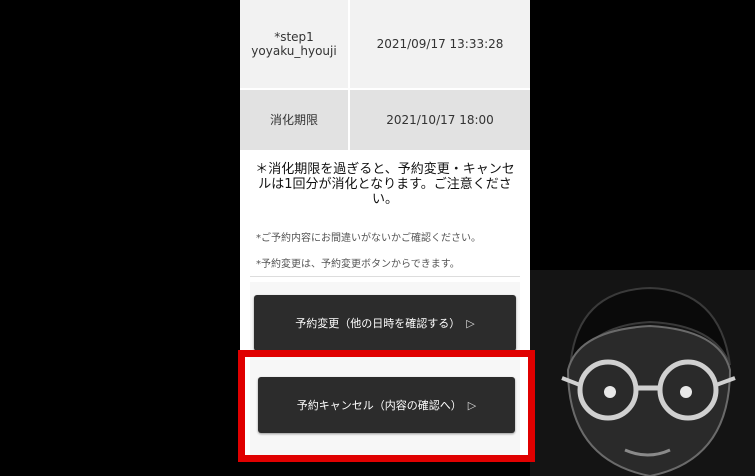  I want to click on step-label: *step1 yoyaku_hyouji, so click(294, 44).